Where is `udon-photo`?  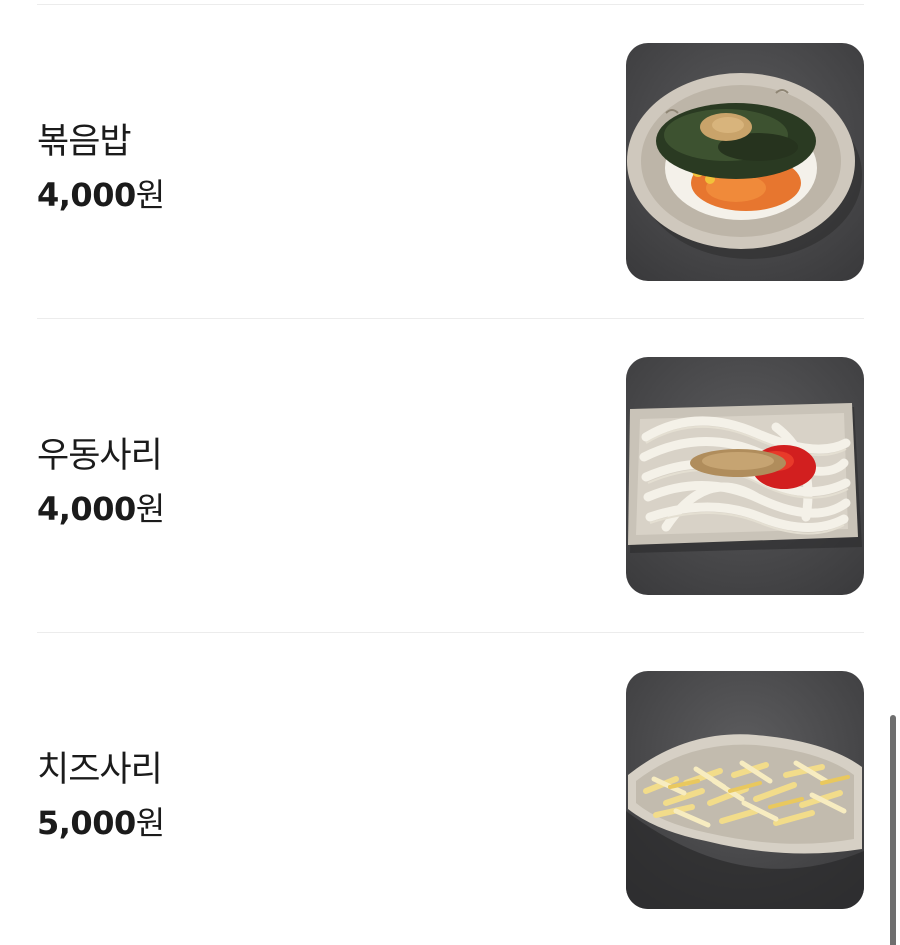
udon-photo is located at coordinates (745, 476).